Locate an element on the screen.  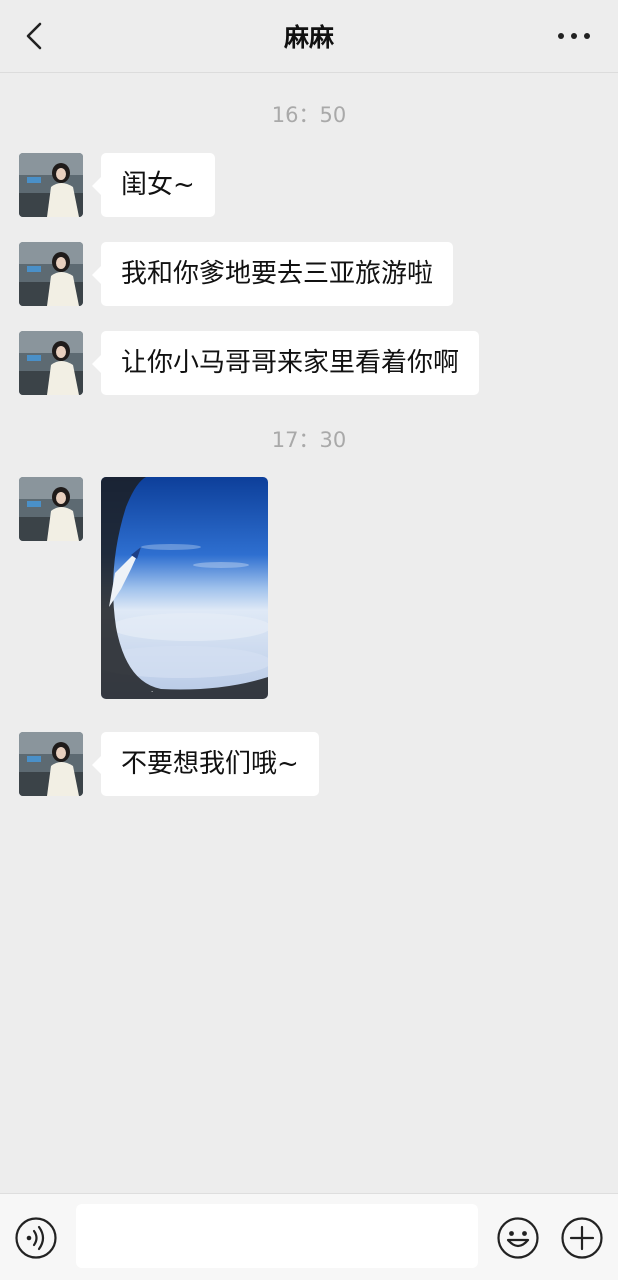
emoji-icon is located at coordinates (518, 1238).